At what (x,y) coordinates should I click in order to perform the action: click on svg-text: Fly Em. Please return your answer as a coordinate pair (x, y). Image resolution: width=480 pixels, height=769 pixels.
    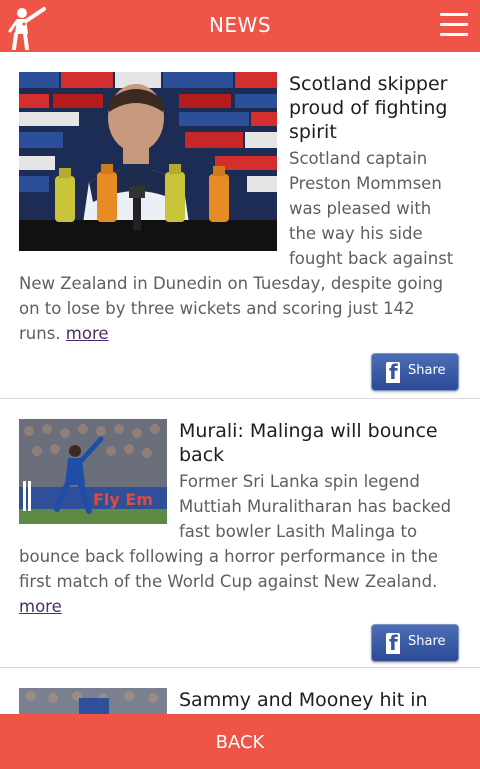
    Looking at the image, I should click on (123, 499).